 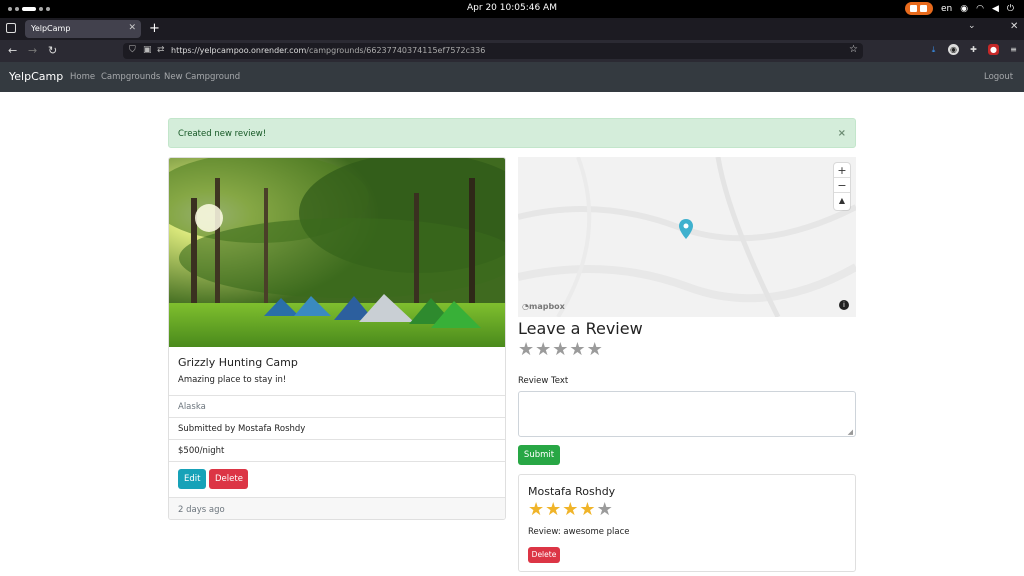 What do you see at coordinates (232, 380) in the screenshot?
I see `campground-description: Amazing place to stay in!` at bounding box center [232, 380].